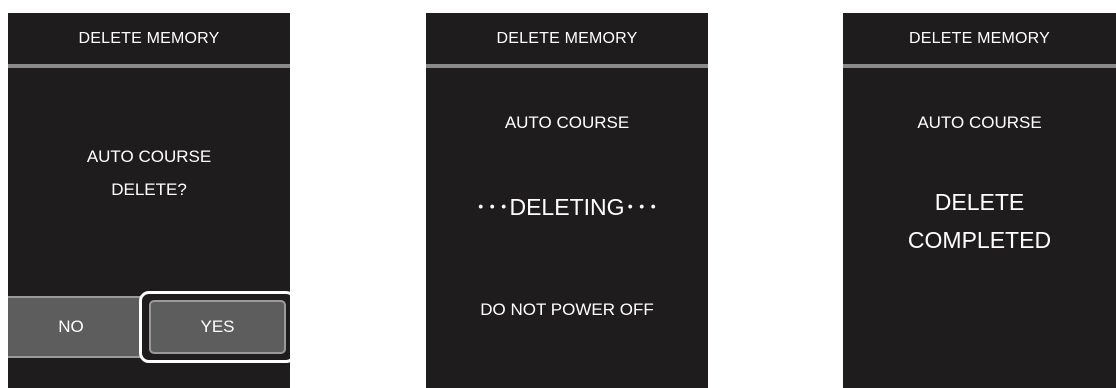 The height and width of the screenshot is (388, 1116). I want to click on confirm-message-question: DELETE?, so click(149, 189).